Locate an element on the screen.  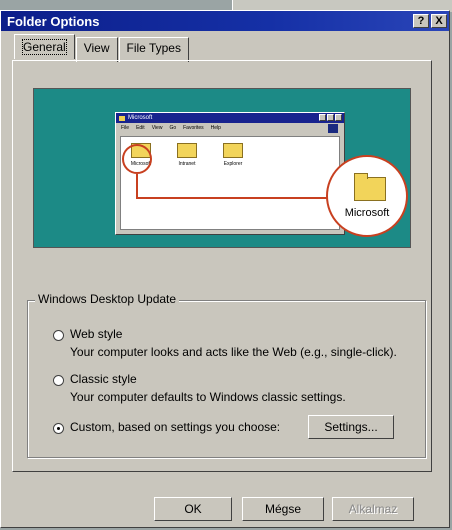
classic-style-radio is located at coordinates (58, 380).